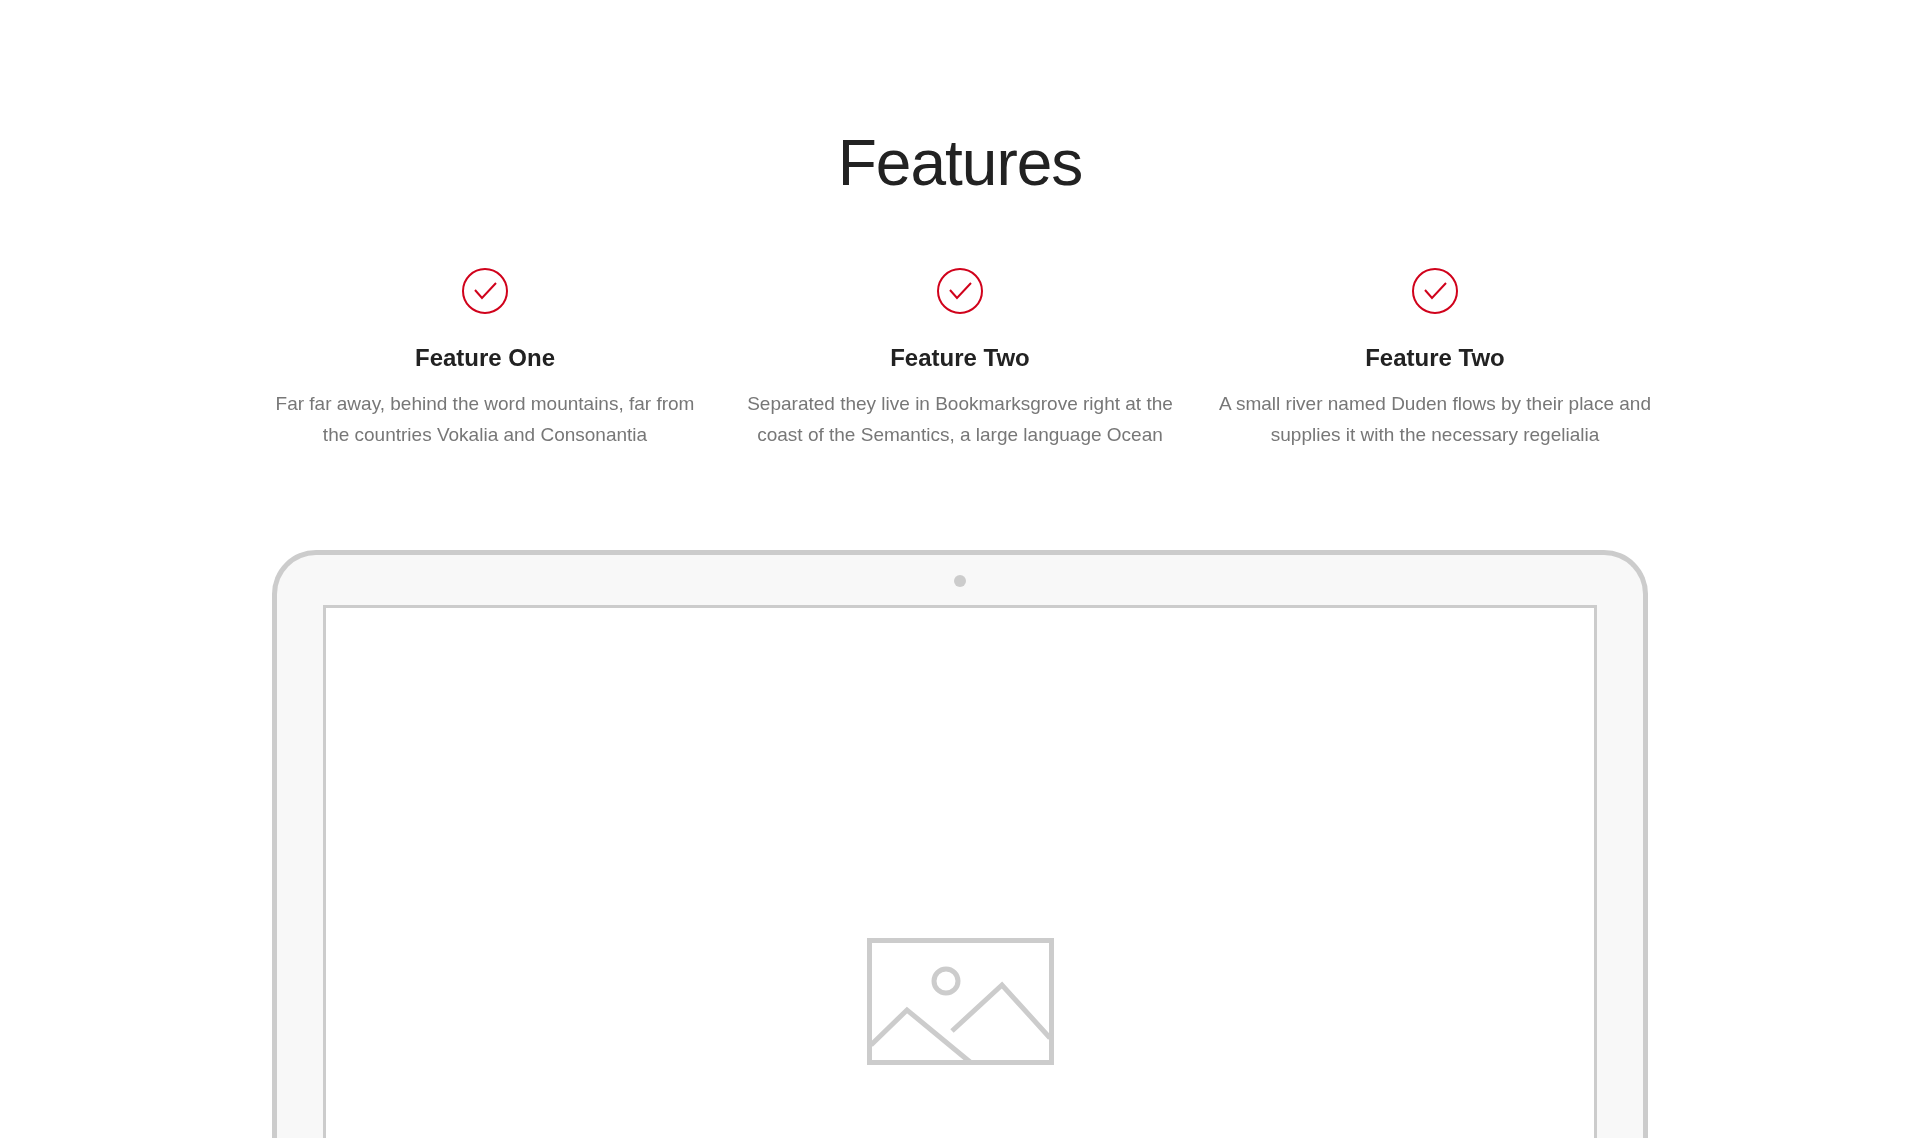 This screenshot has width=1920, height=1138. I want to click on image-placeholder-icon, so click(960, 1001).